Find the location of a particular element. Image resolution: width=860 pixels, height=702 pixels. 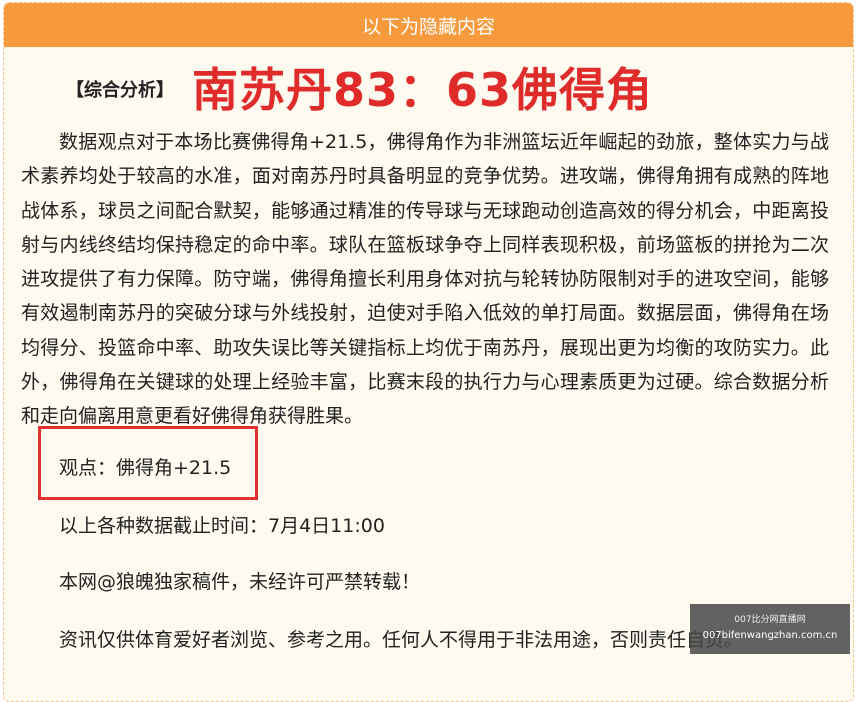

viewpoint-text: 观点：佛得角+21.5 is located at coordinates (145, 468).